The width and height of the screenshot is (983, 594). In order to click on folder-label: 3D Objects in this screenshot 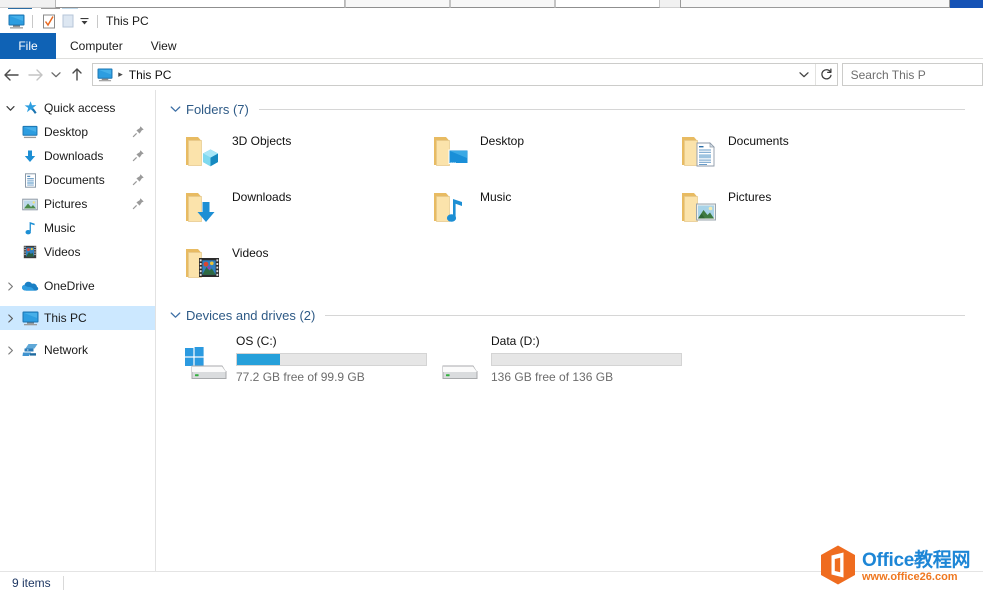, I will do `click(262, 141)`.